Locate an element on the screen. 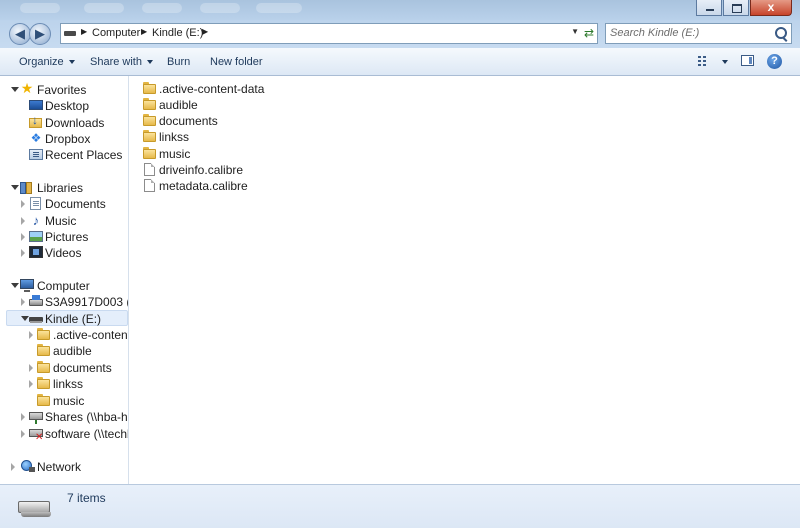  nav-music: ♪ Music is located at coordinates (64, 221).